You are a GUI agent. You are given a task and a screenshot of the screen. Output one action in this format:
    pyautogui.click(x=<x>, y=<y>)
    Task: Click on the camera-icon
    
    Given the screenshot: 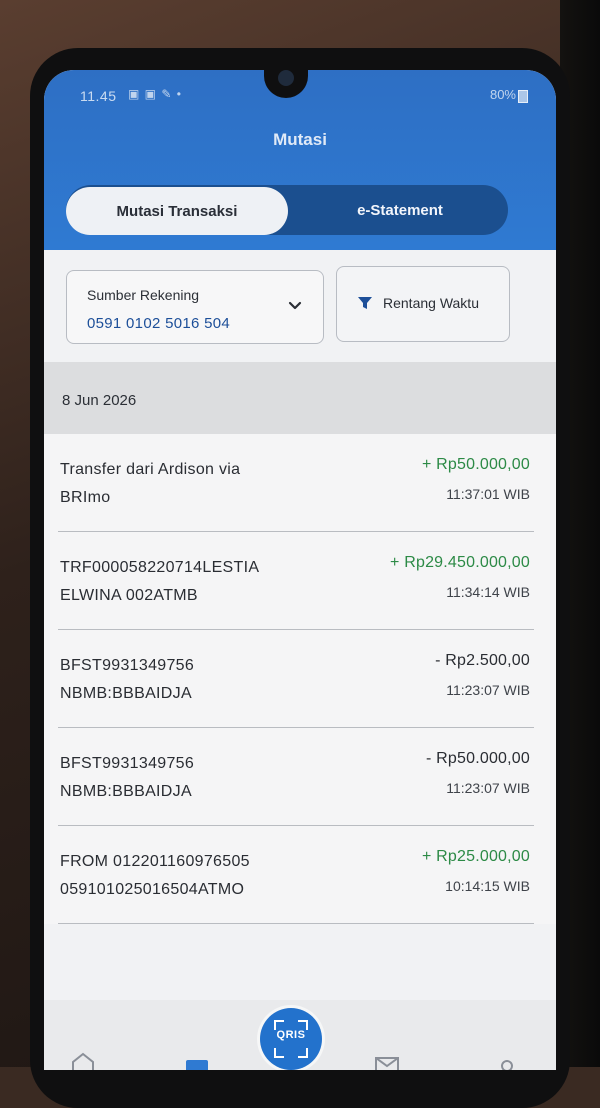 What is the action you would take?
    pyautogui.click(x=286, y=78)
    